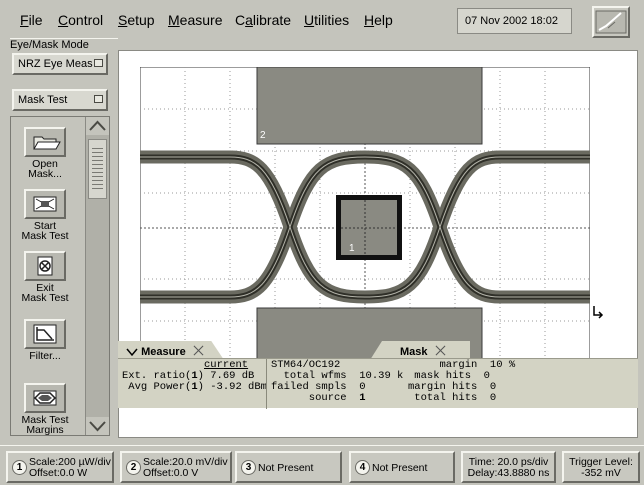 Image resolution: width=644 pixels, height=485 pixels. I want to click on menu-utilities: Utilities, so click(326, 20).